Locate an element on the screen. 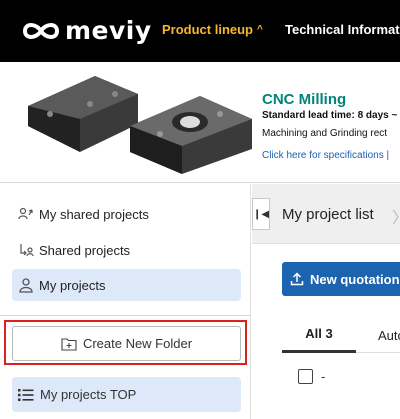 This screenshot has height=419, width=400. row-value: - is located at coordinates (323, 376).